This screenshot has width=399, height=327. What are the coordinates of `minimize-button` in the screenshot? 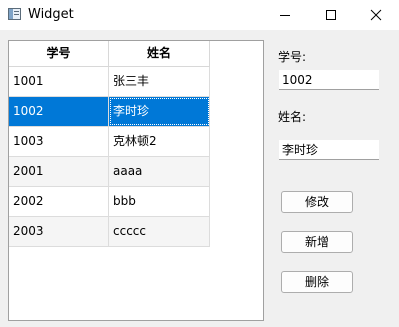 It's located at (285, 15).